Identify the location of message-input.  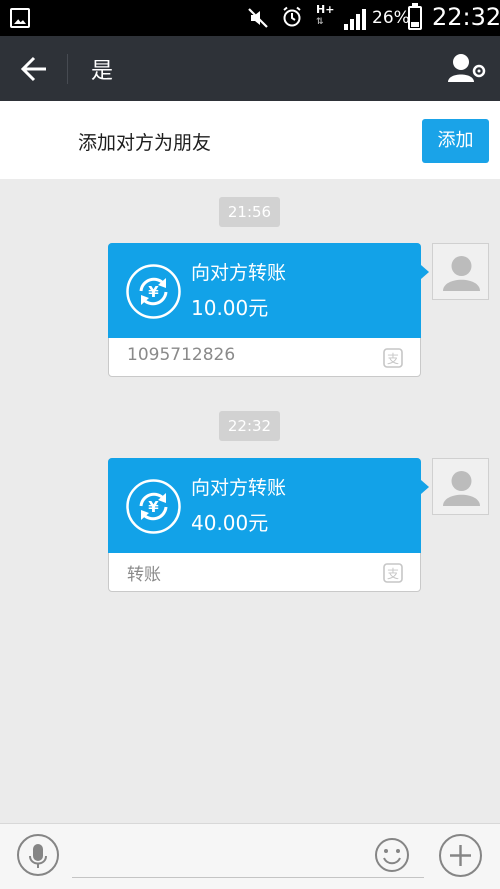
(248, 856).